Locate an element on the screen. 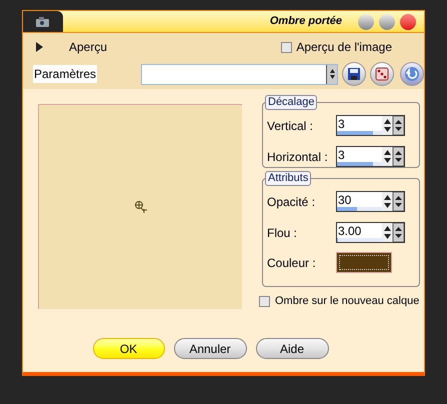 The width and height of the screenshot is (447, 404). field-label: Horizontal : is located at coordinates (298, 157).